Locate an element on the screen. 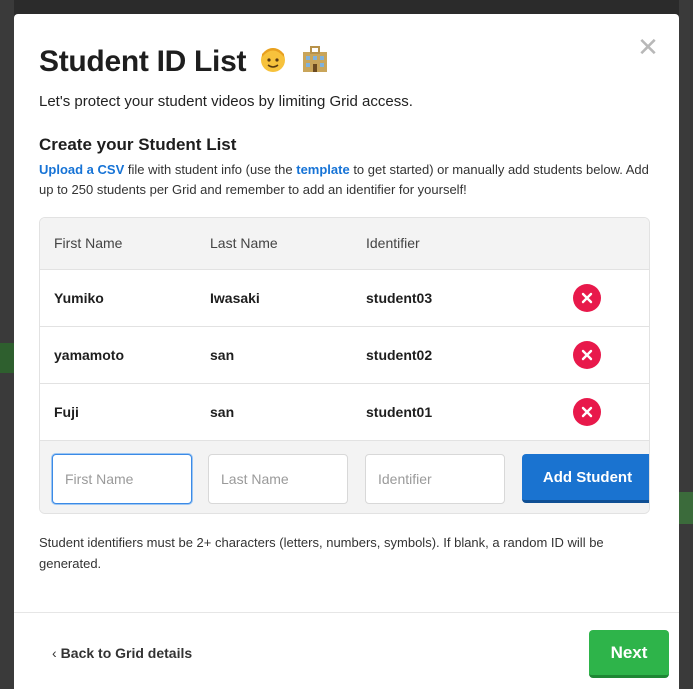 The width and height of the screenshot is (693, 689). modal-title-text: Student ID List is located at coordinates (143, 61).